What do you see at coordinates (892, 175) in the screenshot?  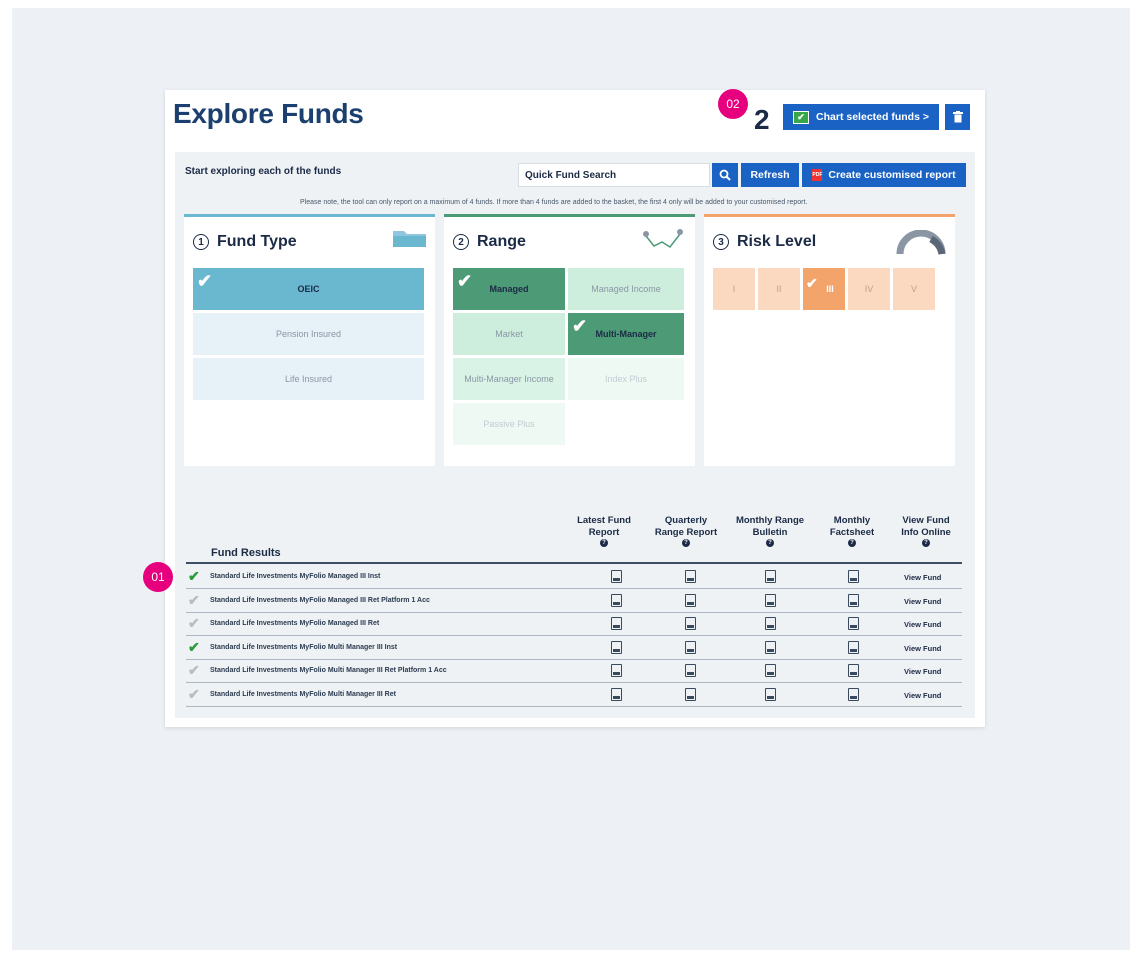 I see `create-report-label: Create customised report` at bounding box center [892, 175].